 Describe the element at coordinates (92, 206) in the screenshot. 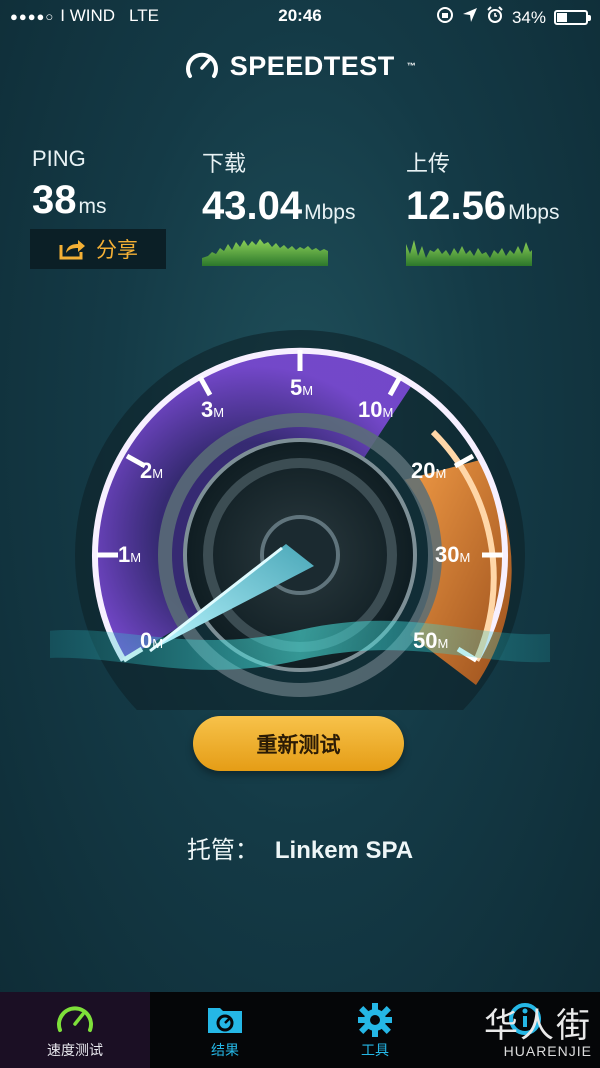

I see `ping-unit: ms` at that location.